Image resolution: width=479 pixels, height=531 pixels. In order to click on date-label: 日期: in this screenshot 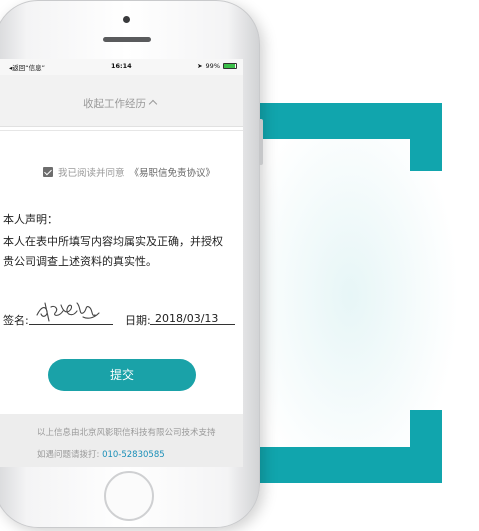, I will do `click(138, 320)`.